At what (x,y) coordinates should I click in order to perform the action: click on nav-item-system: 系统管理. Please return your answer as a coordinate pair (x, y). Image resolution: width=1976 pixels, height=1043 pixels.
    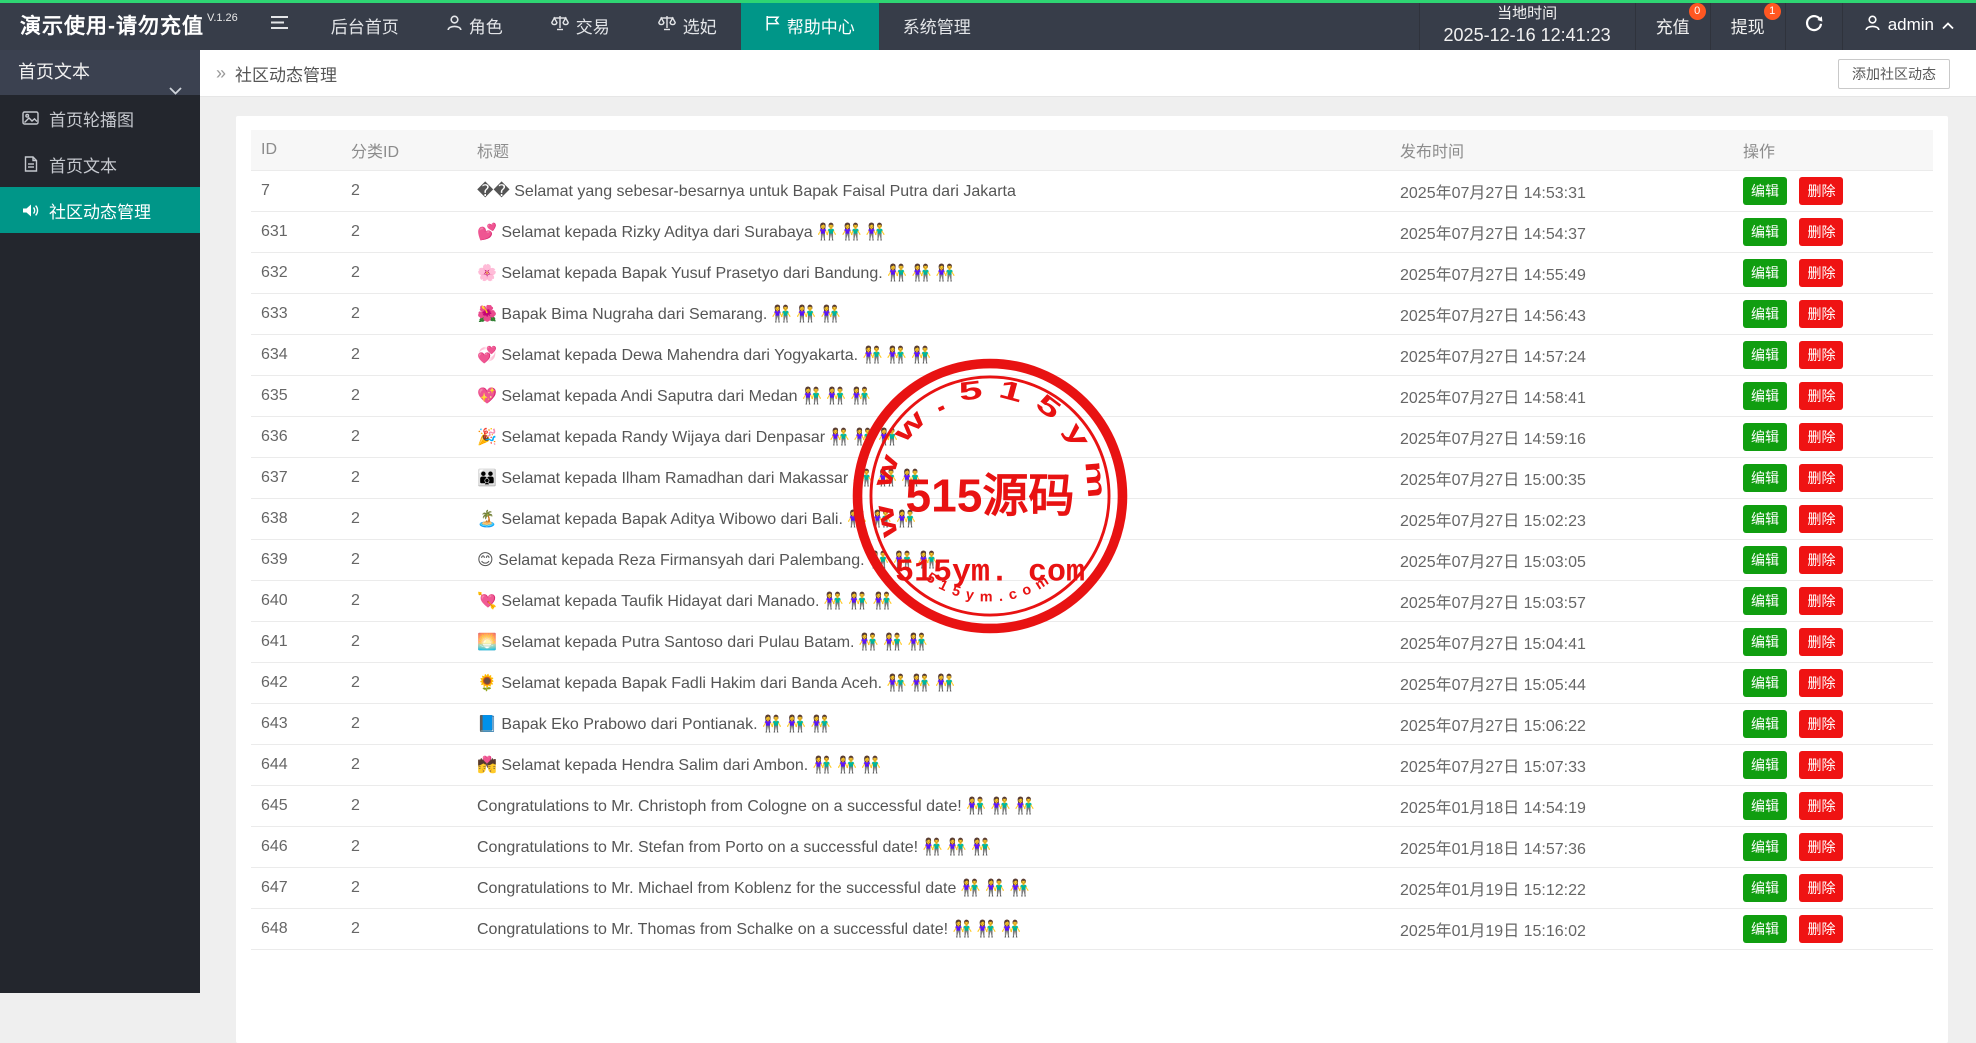
    Looking at the image, I should click on (937, 25).